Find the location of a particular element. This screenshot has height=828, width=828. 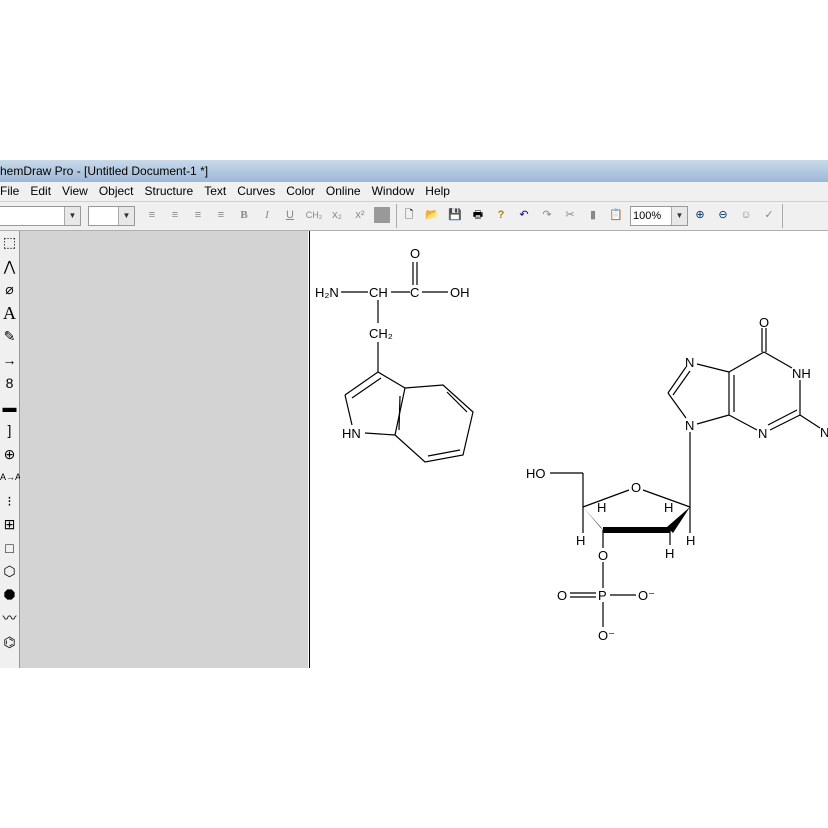

atom-label: C is located at coordinates (414, 292).